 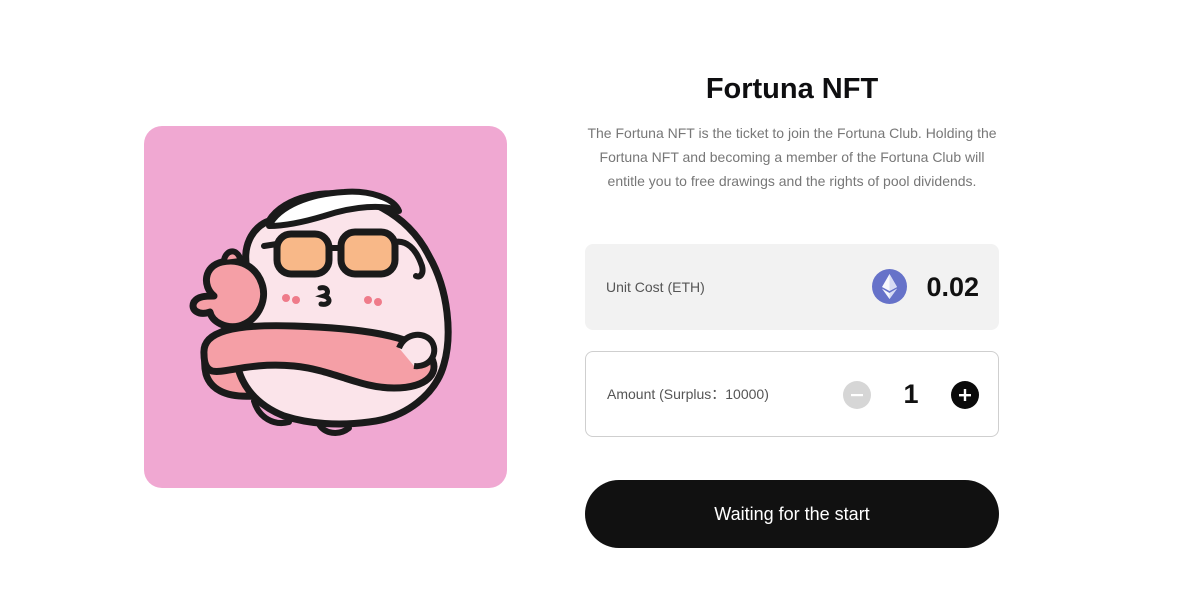 I want to click on plus-icon, so click(x=965, y=395).